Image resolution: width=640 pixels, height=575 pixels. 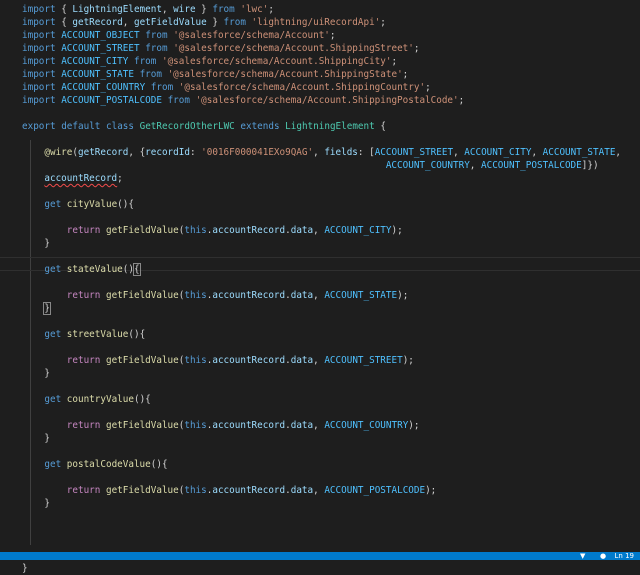 I want to click on code-token: export, so click(x=39, y=126).